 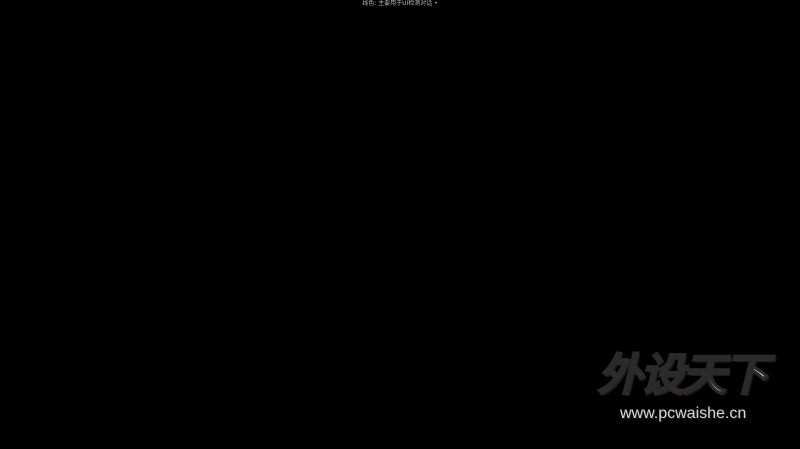 What do you see at coordinates (641, 375) in the screenshot?
I see `watermark-title-red: 外设` at bounding box center [641, 375].